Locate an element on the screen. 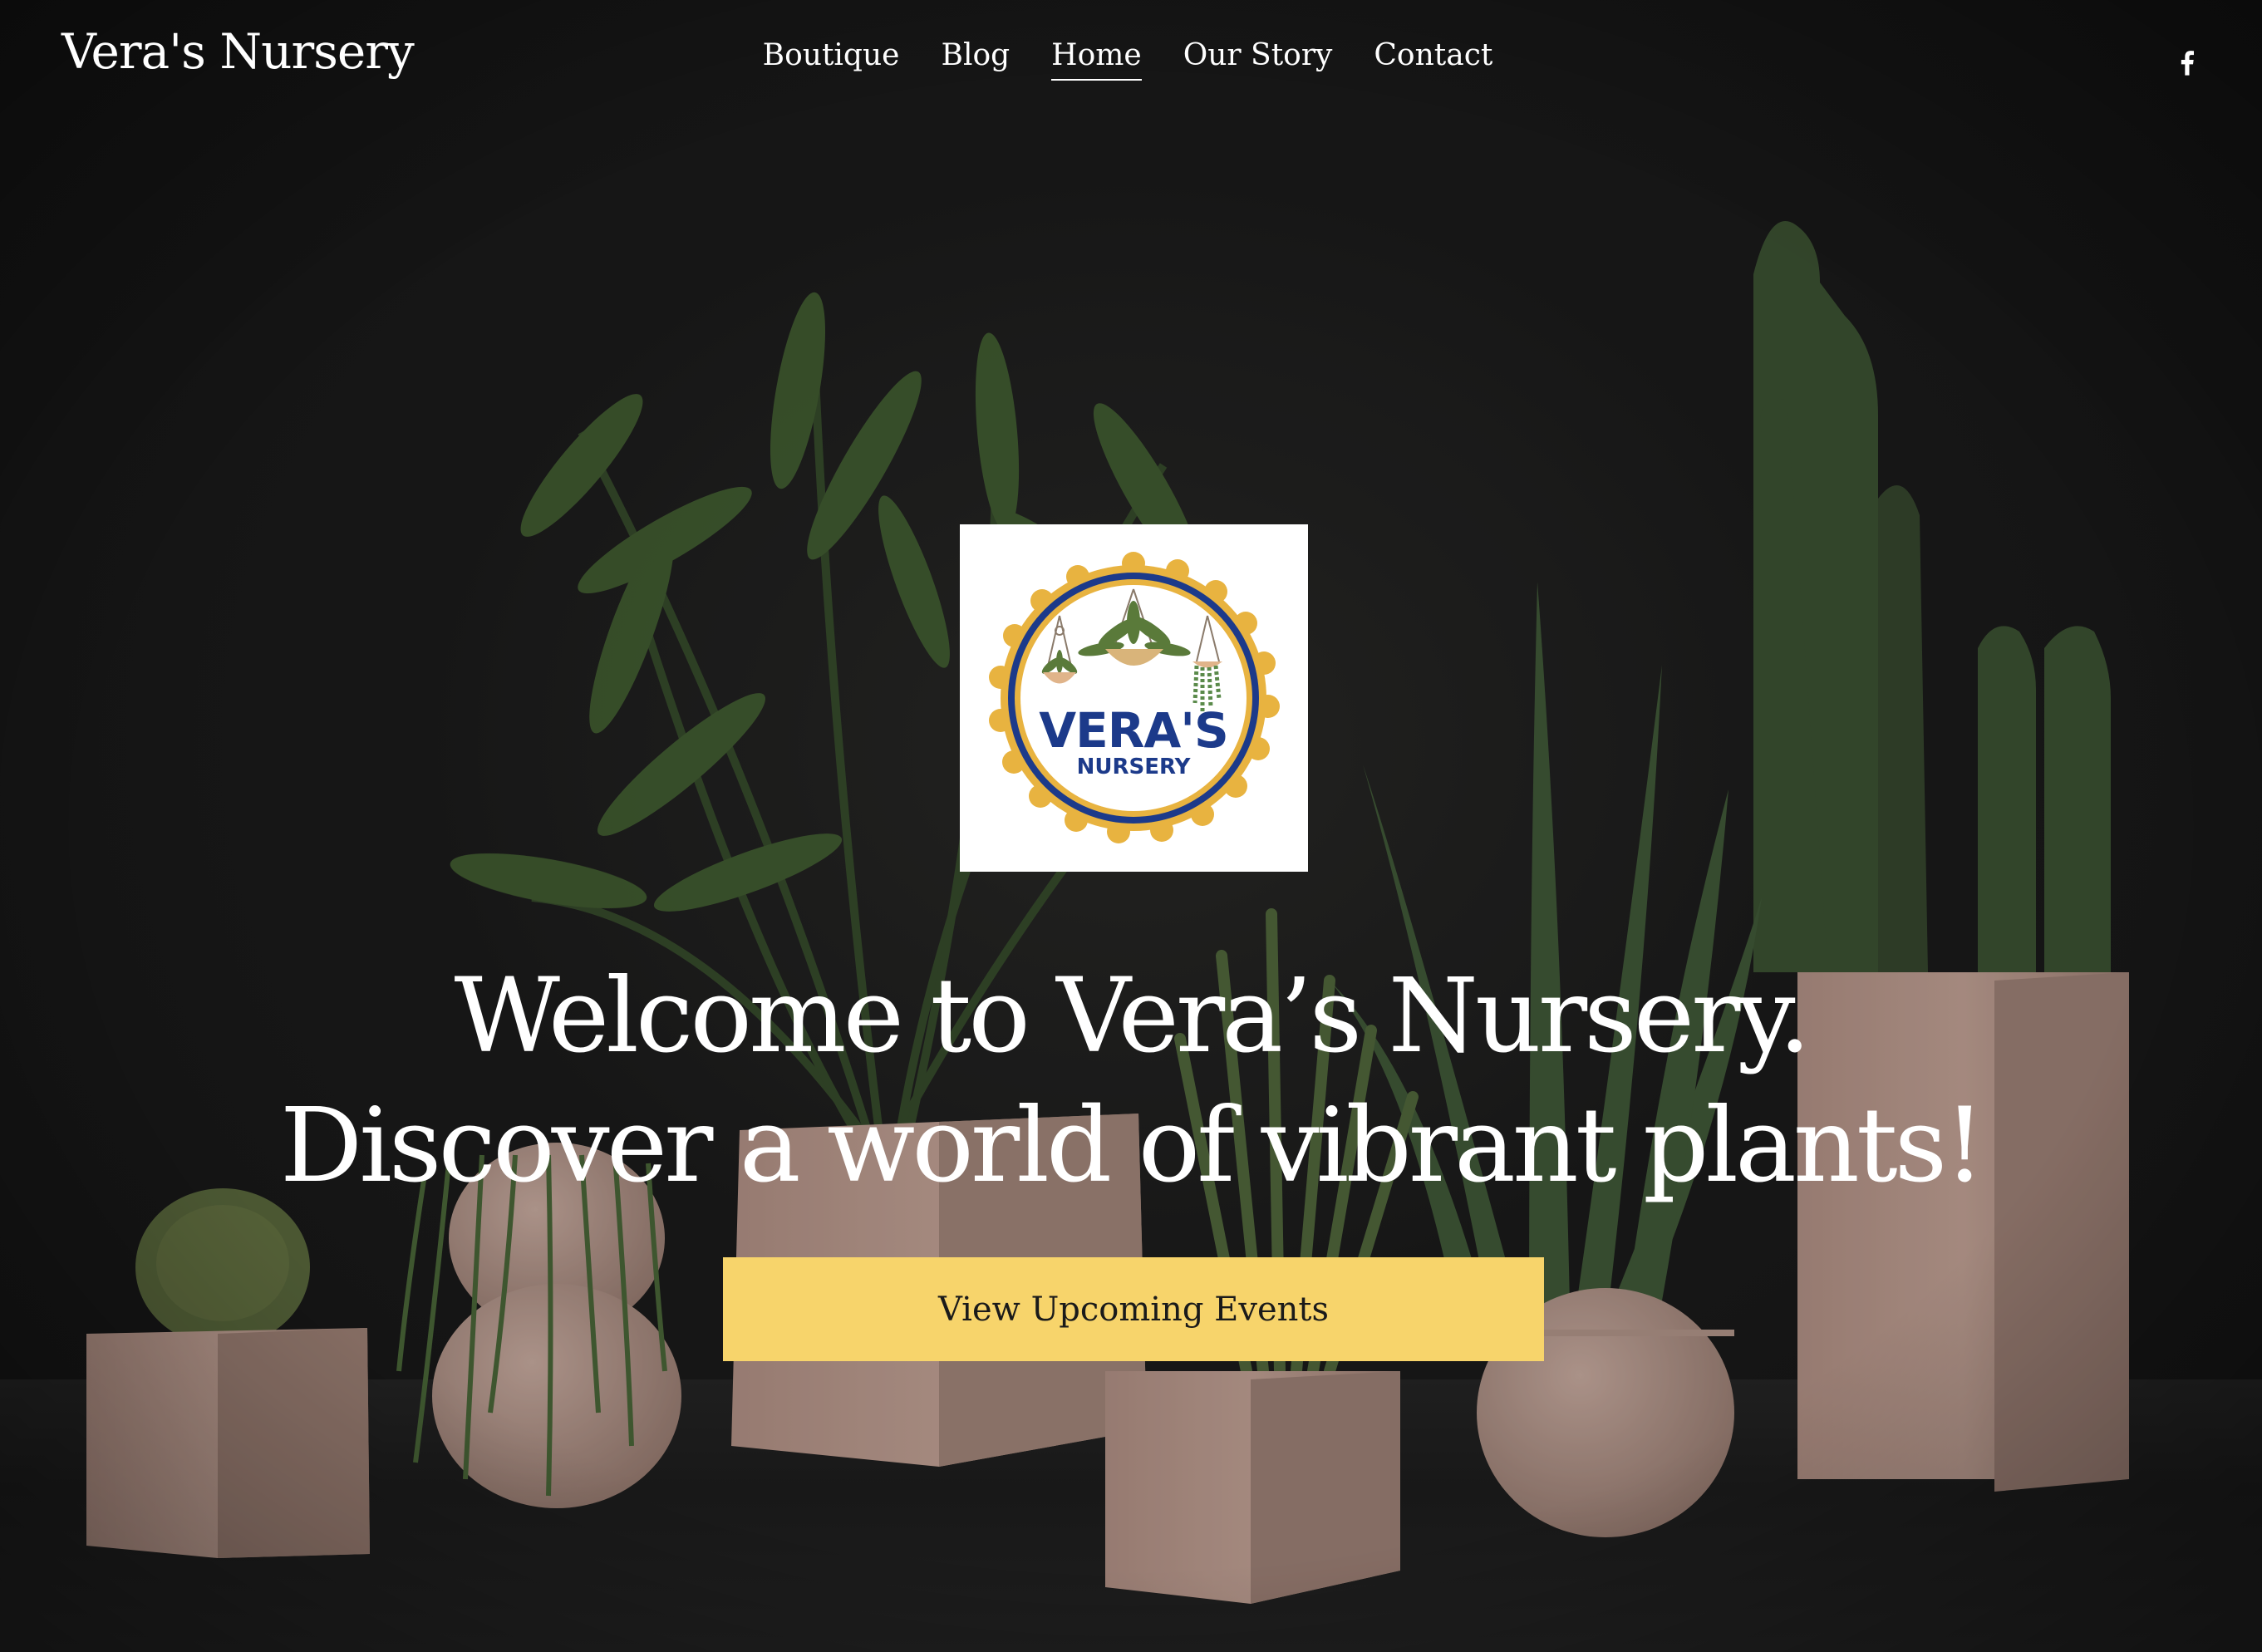  view-upcoming-events-button: View Upcoming Events is located at coordinates (1133, 1309).